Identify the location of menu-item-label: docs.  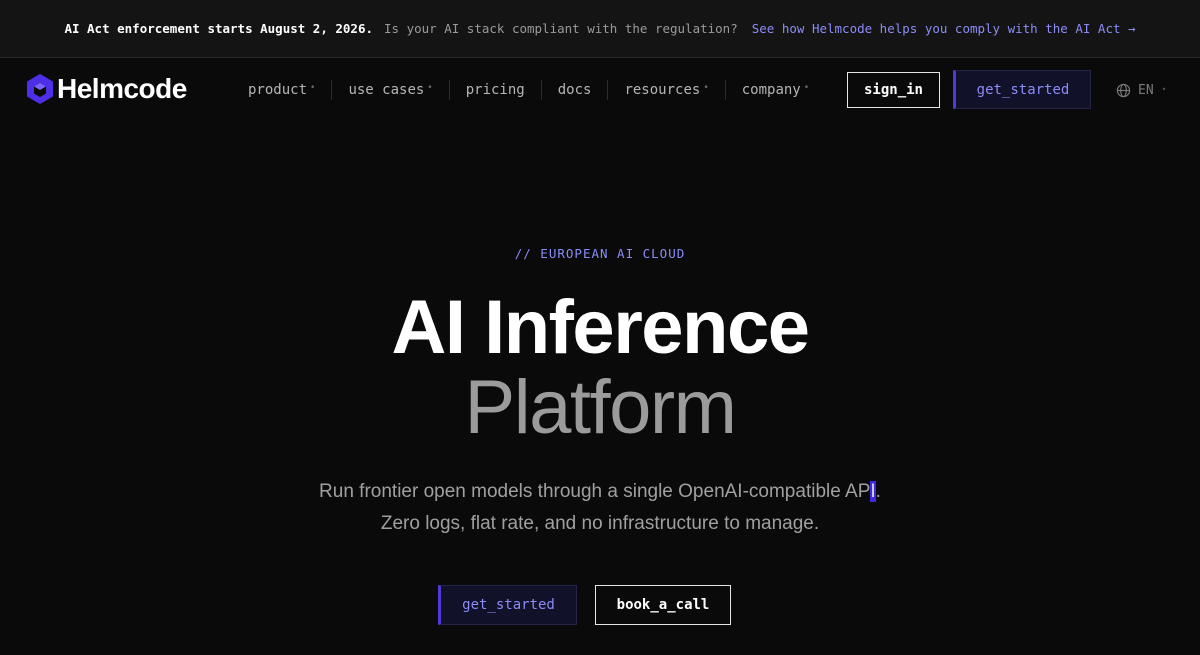
(574, 90).